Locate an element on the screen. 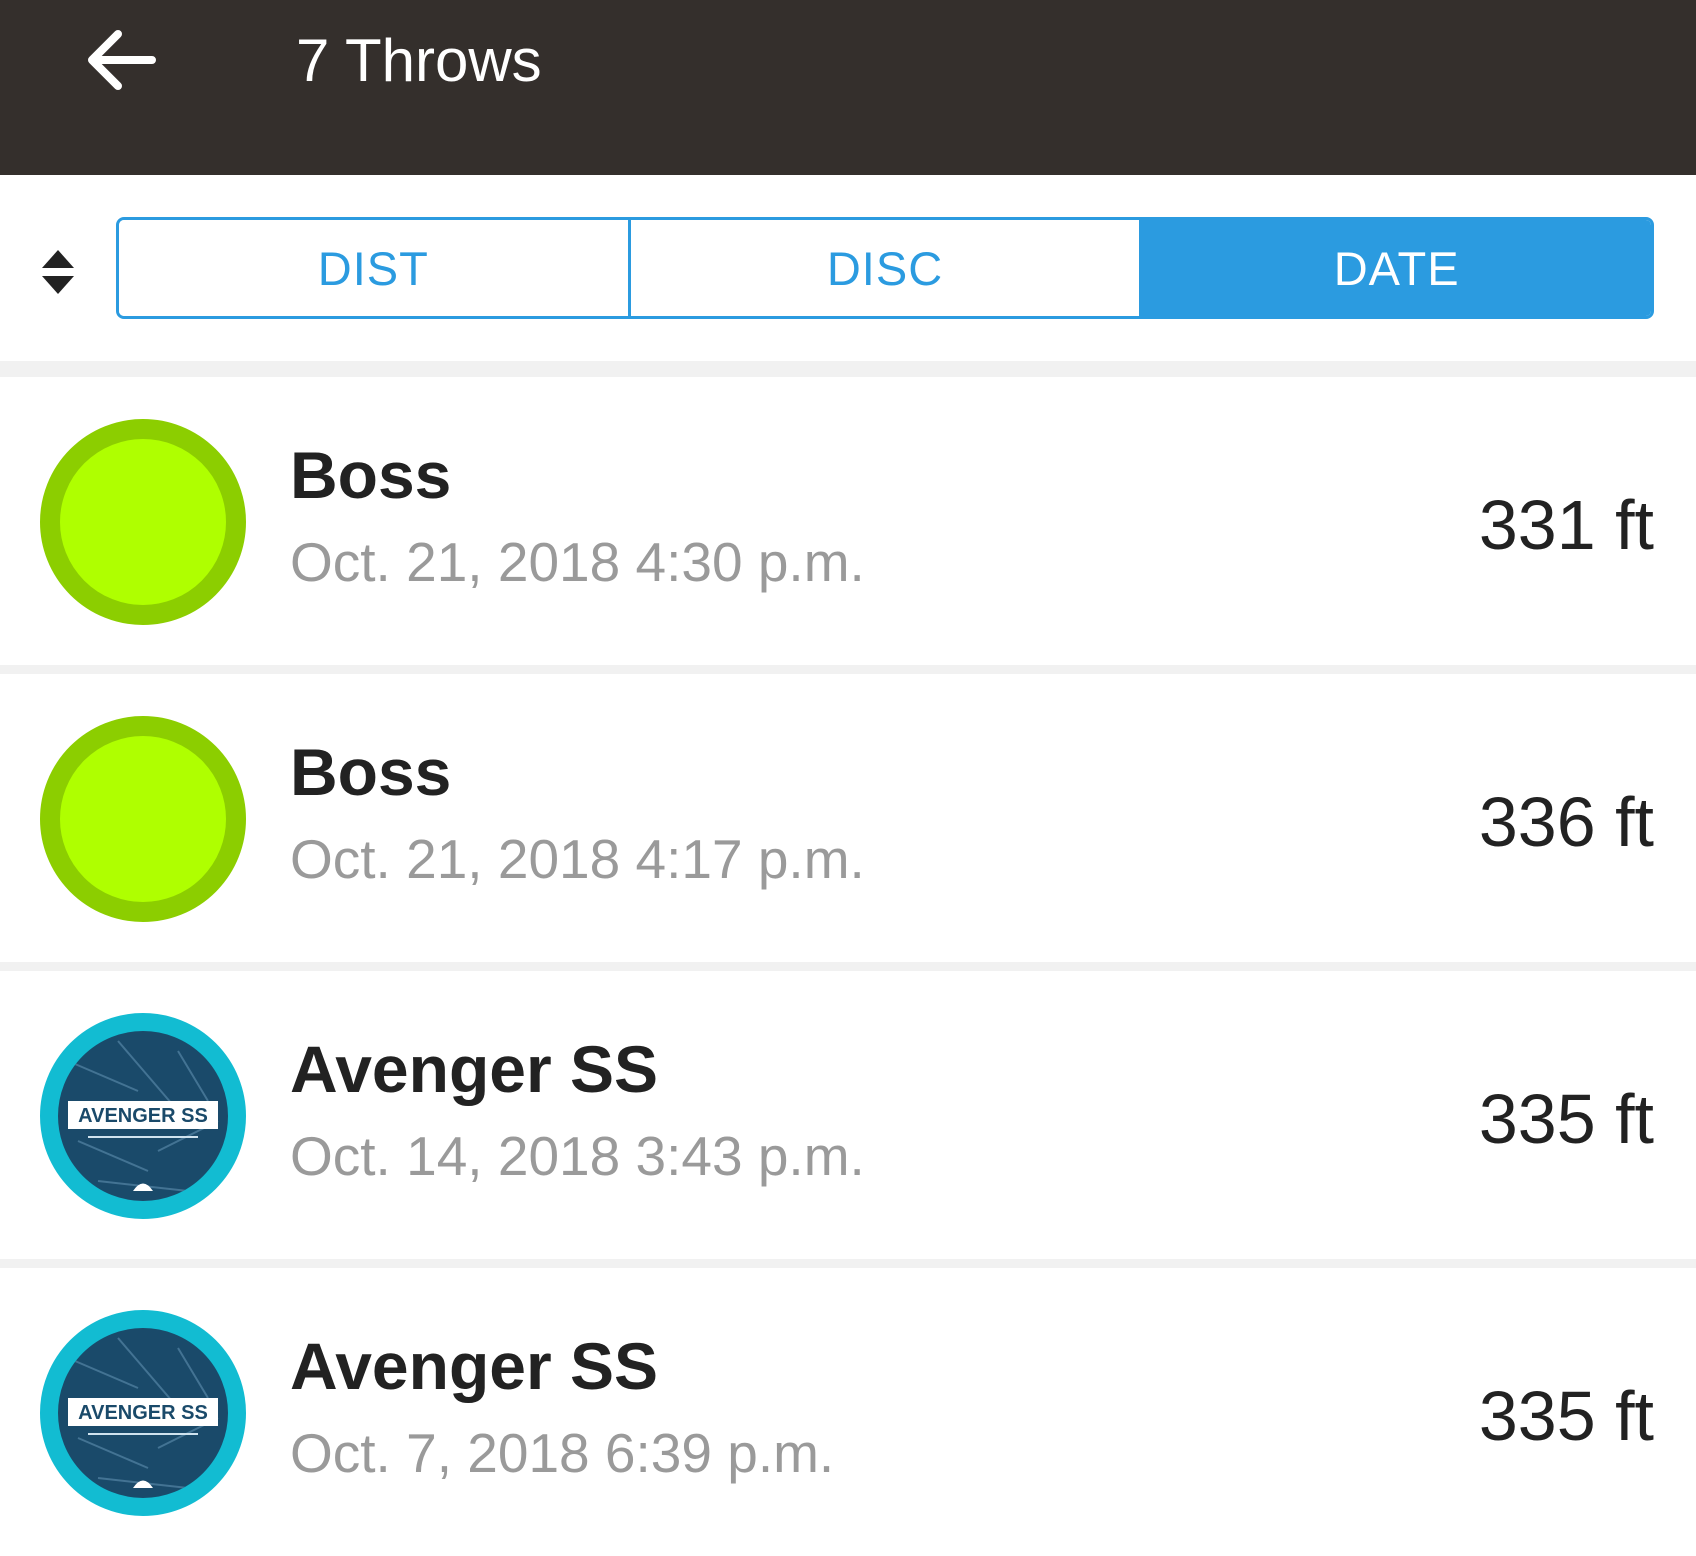 The height and width of the screenshot is (1556, 1696). sort-order-toggle is located at coordinates (58, 272).